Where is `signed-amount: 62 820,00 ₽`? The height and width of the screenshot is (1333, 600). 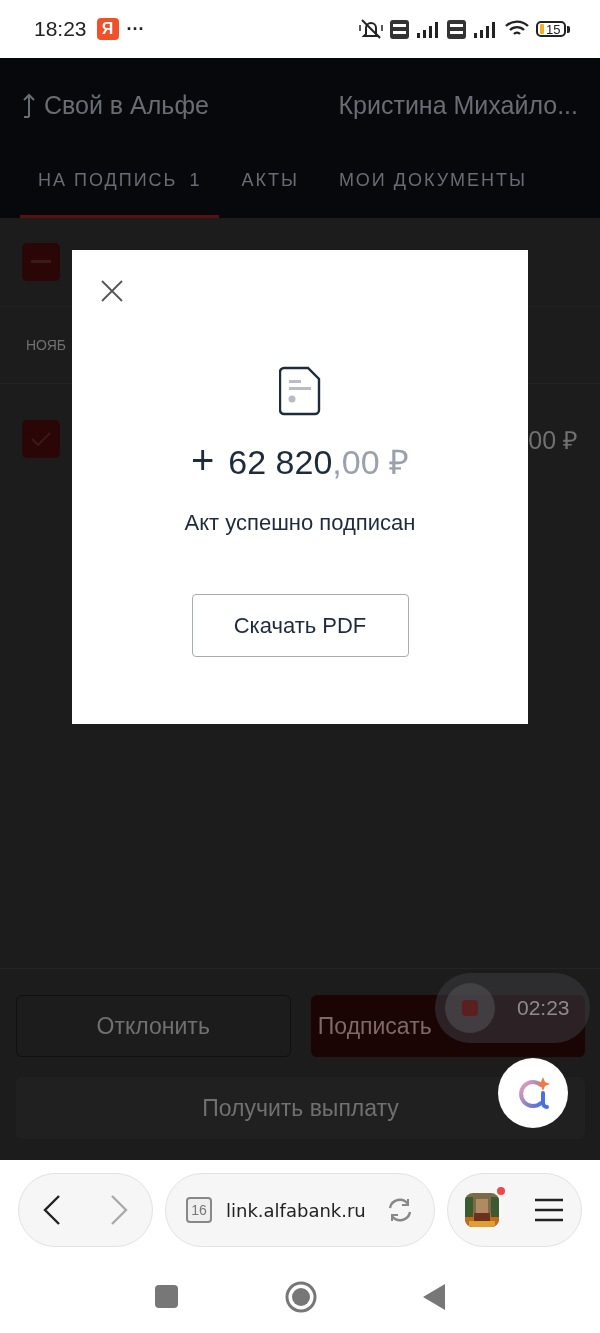 signed-amount: 62 820,00 ₽ is located at coordinates (319, 462).